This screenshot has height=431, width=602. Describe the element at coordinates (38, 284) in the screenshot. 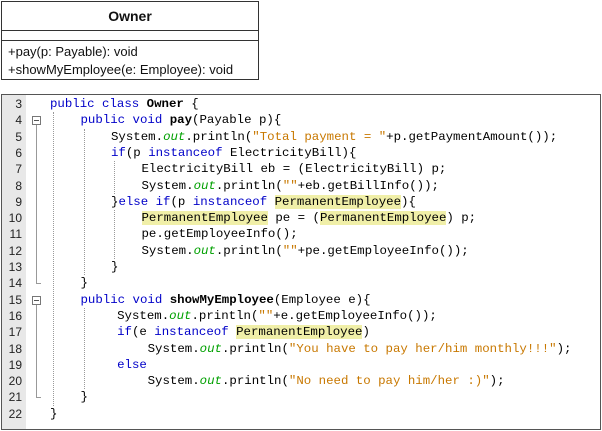

I see `fold-end-marker` at that location.